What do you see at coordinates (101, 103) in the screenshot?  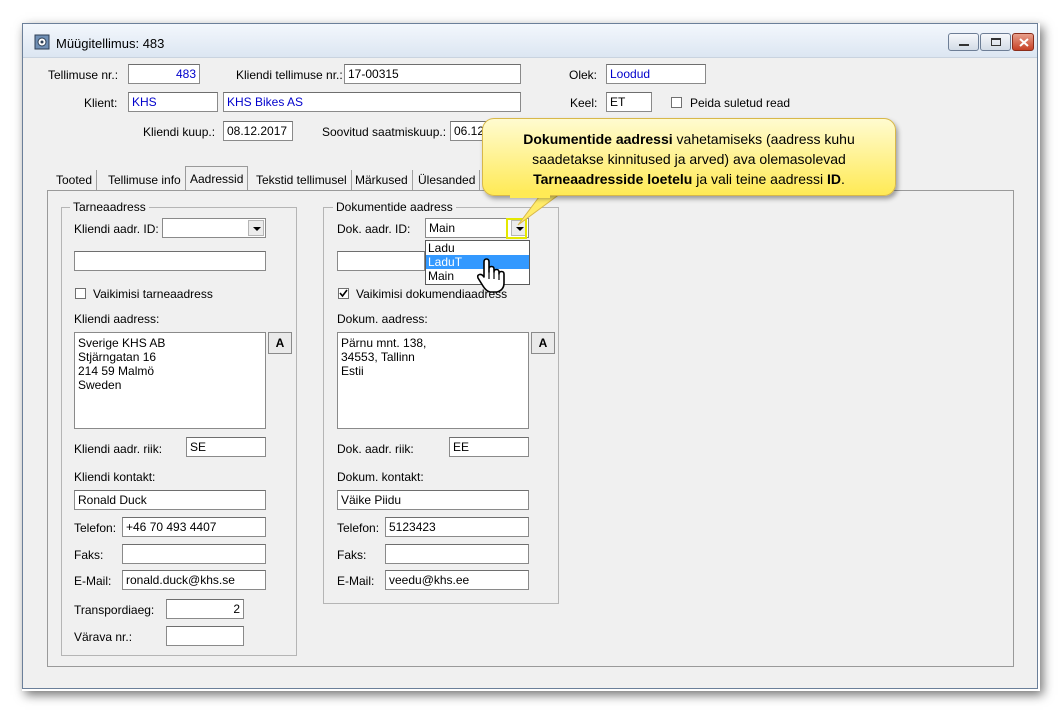 I see `client-label: Klient:` at bounding box center [101, 103].